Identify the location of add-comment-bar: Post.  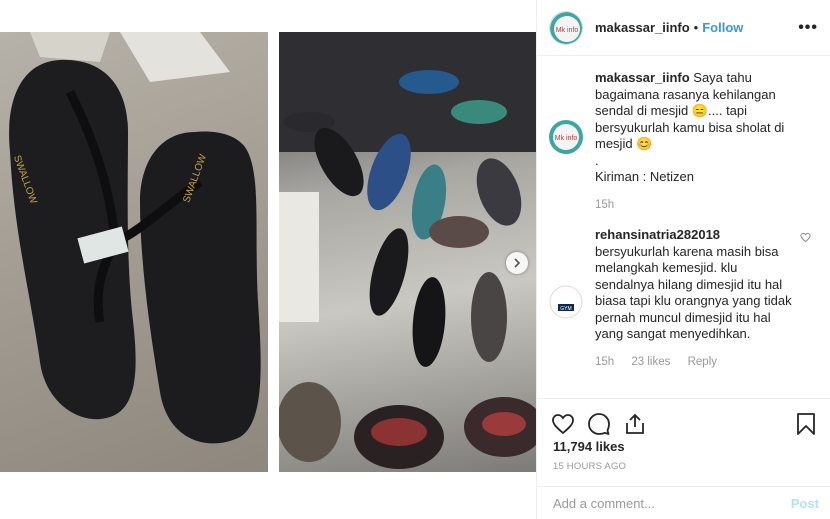
(683, 502).